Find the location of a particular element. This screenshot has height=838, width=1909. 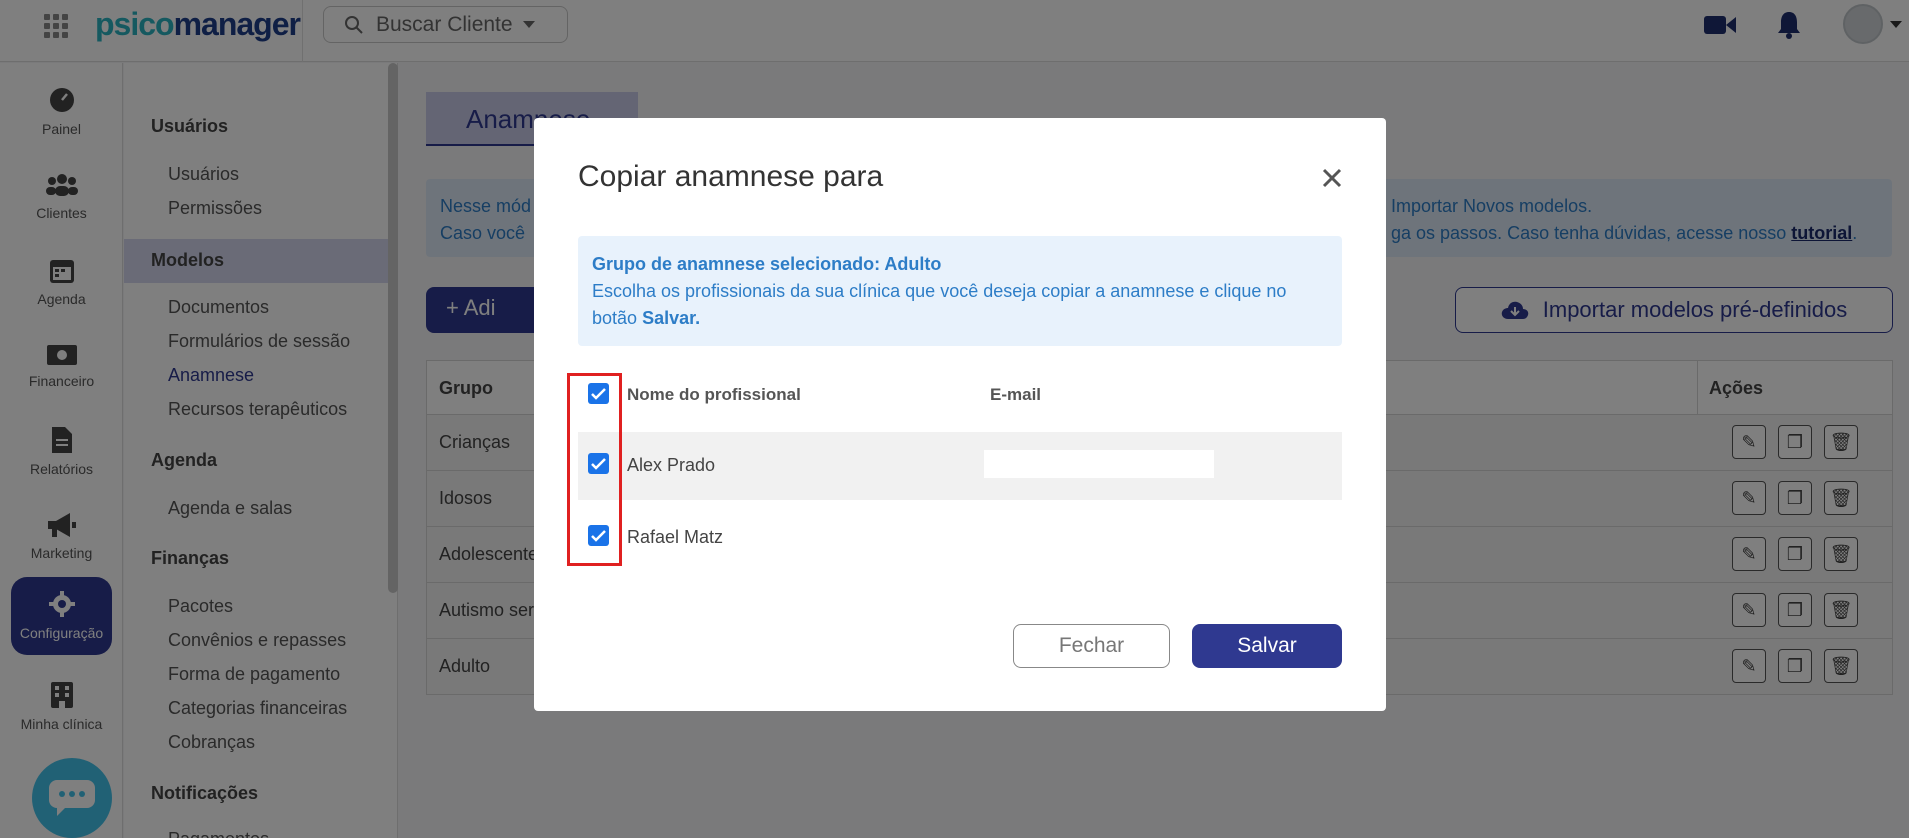

close-icon is located at coordinates (1332, 178).